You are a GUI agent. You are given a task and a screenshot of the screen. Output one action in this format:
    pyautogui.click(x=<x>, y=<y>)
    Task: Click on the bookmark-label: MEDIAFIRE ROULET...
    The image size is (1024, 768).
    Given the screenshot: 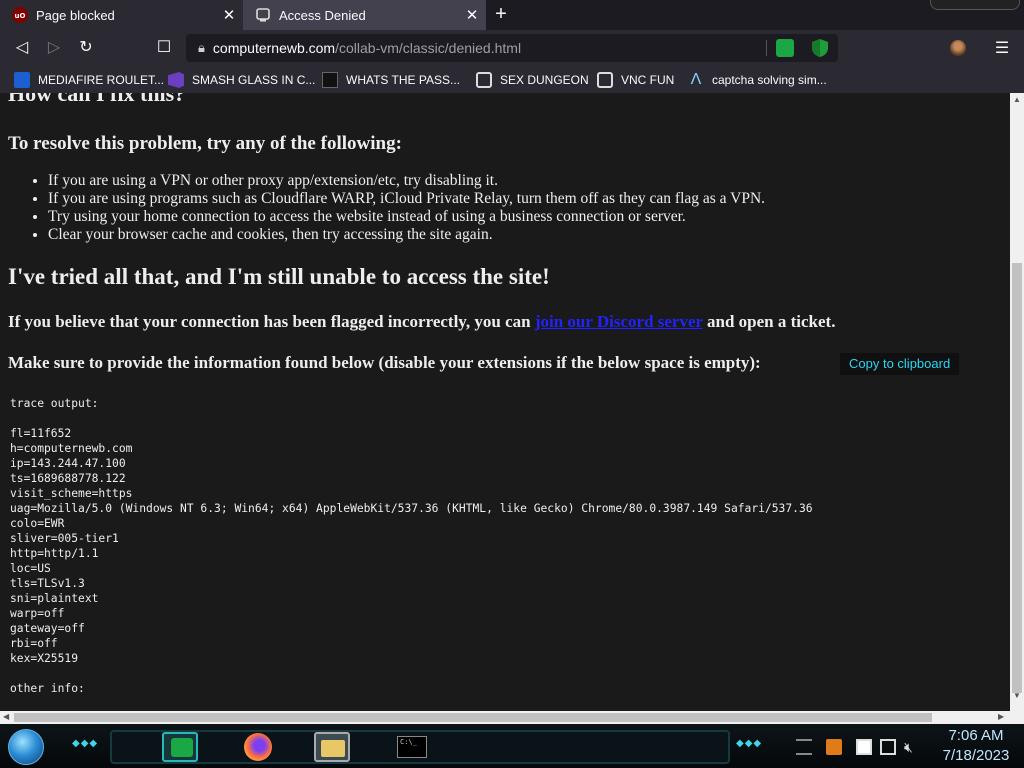 What is the action you would take?
    pyautogui.click(x=101, y=80)
    